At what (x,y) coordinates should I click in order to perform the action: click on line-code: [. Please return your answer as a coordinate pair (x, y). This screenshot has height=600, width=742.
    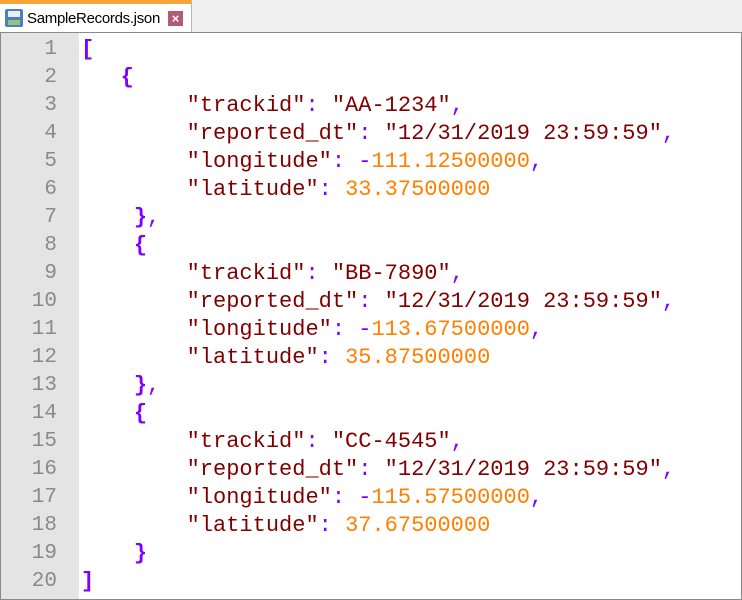
    Looking at the image, I should click on (87, 50).